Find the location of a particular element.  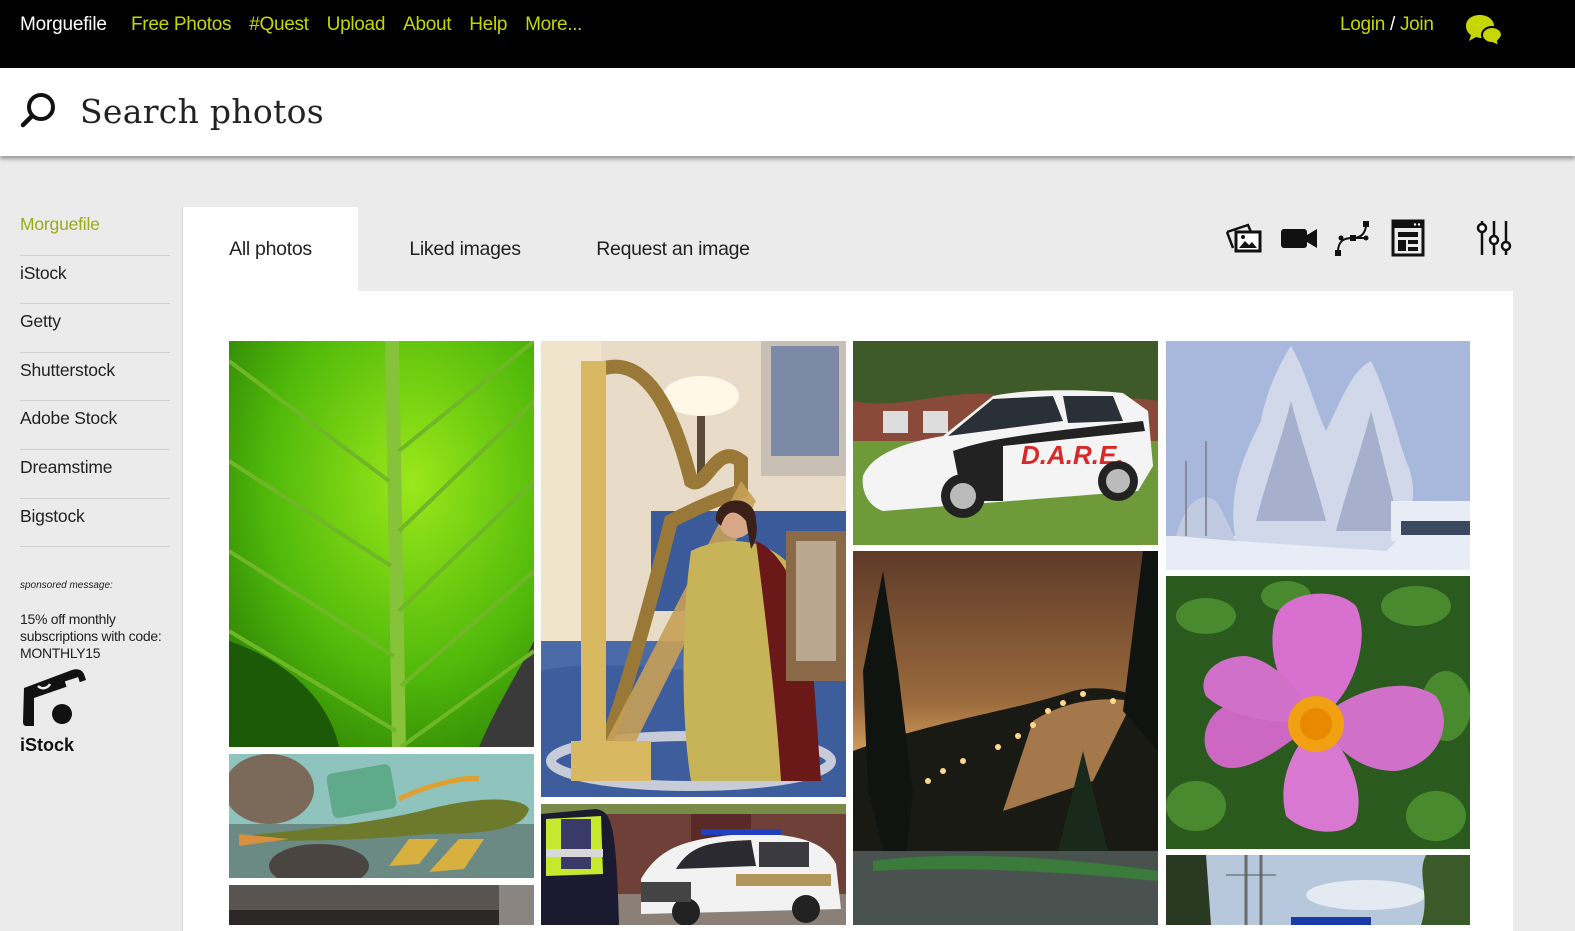

photo-dark-image is located at coordinates (381, 905).